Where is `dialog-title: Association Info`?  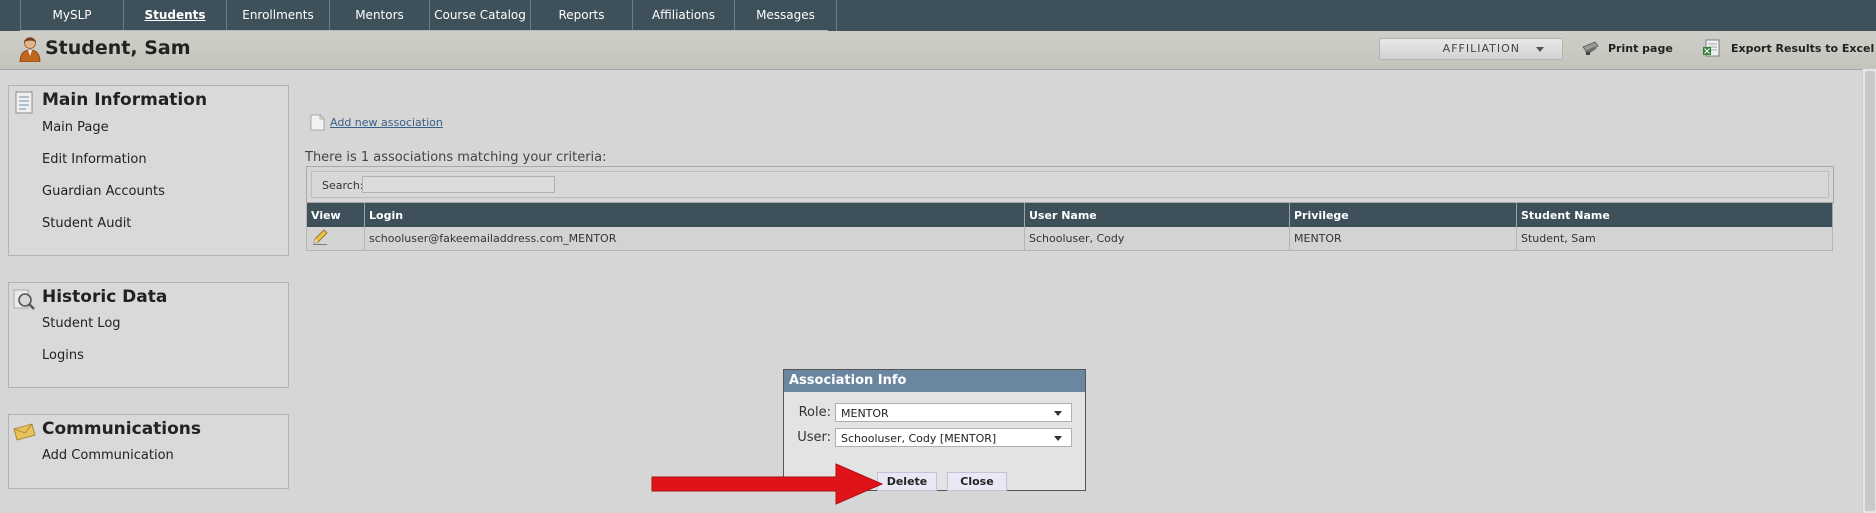 dialog-title: Association Info is located at coordinates (934, 381).